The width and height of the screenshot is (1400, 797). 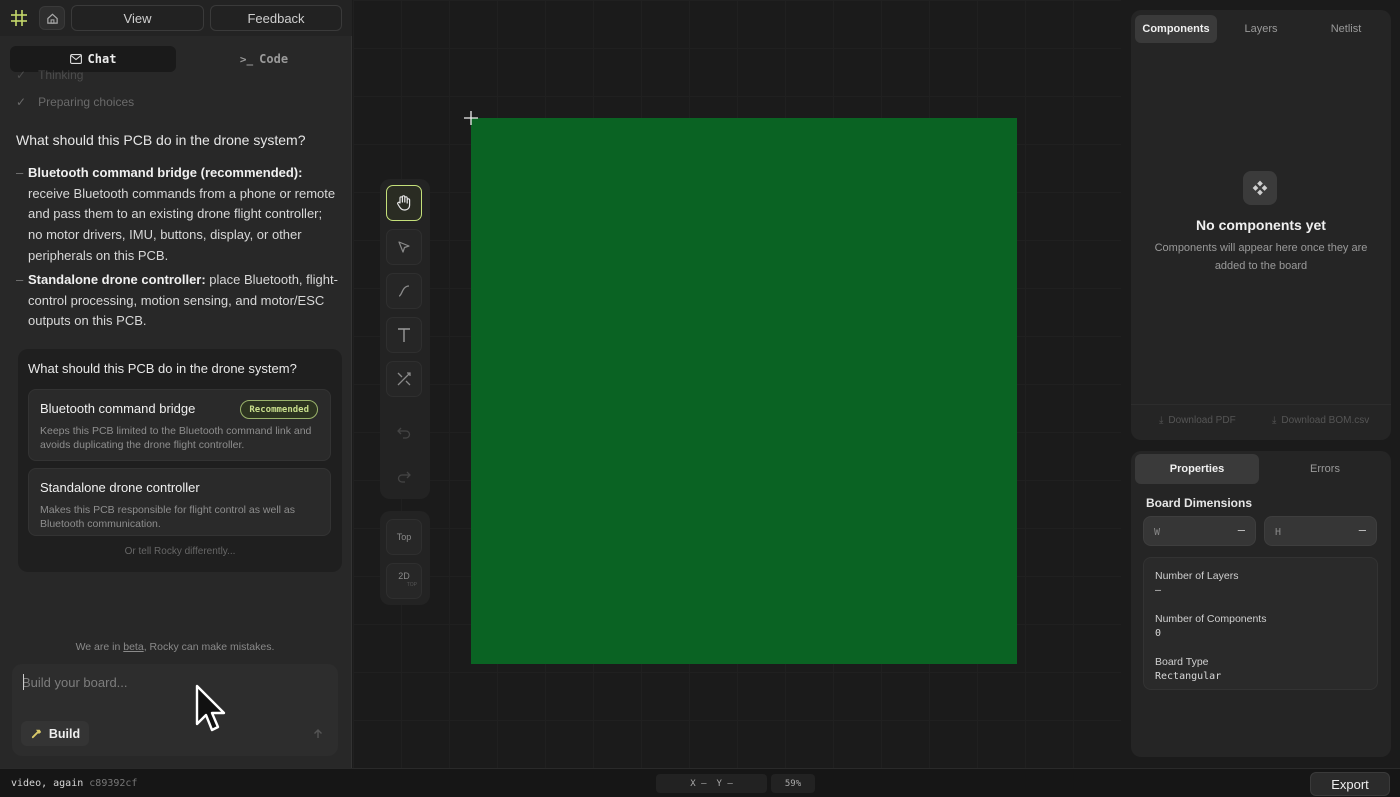 I want to click on option-title: Bluetooth command bridge, so click(x=118, y=408).